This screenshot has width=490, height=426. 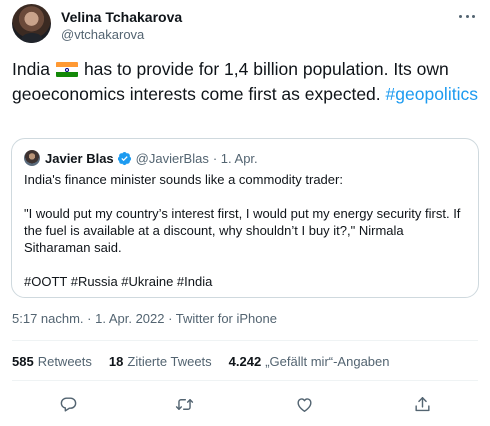 I want to click on quoted-author-handle: @JavierBlas, so click(x=172, y=158).